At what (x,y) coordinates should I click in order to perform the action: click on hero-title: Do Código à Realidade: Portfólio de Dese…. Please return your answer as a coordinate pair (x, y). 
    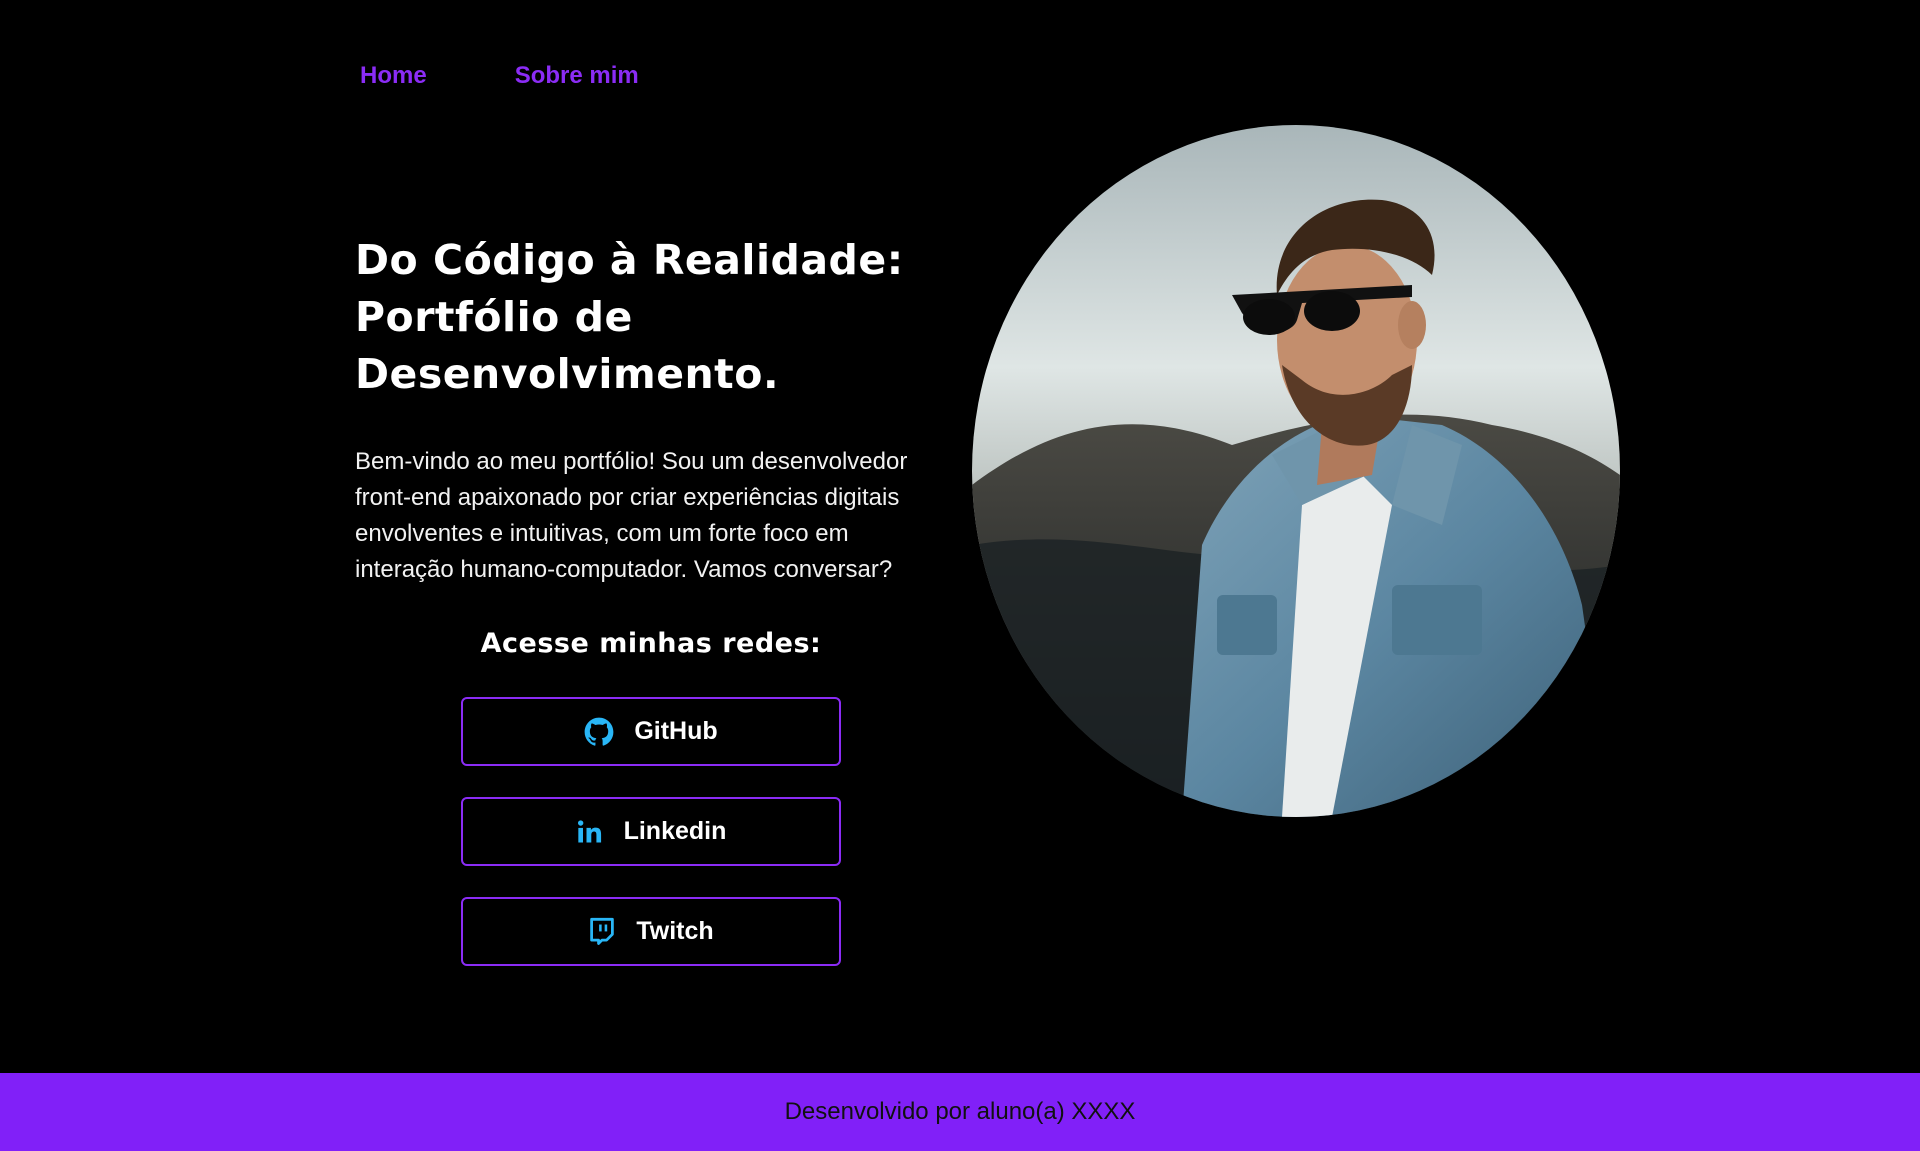
    Looking at the image, I should click on (645, 317).